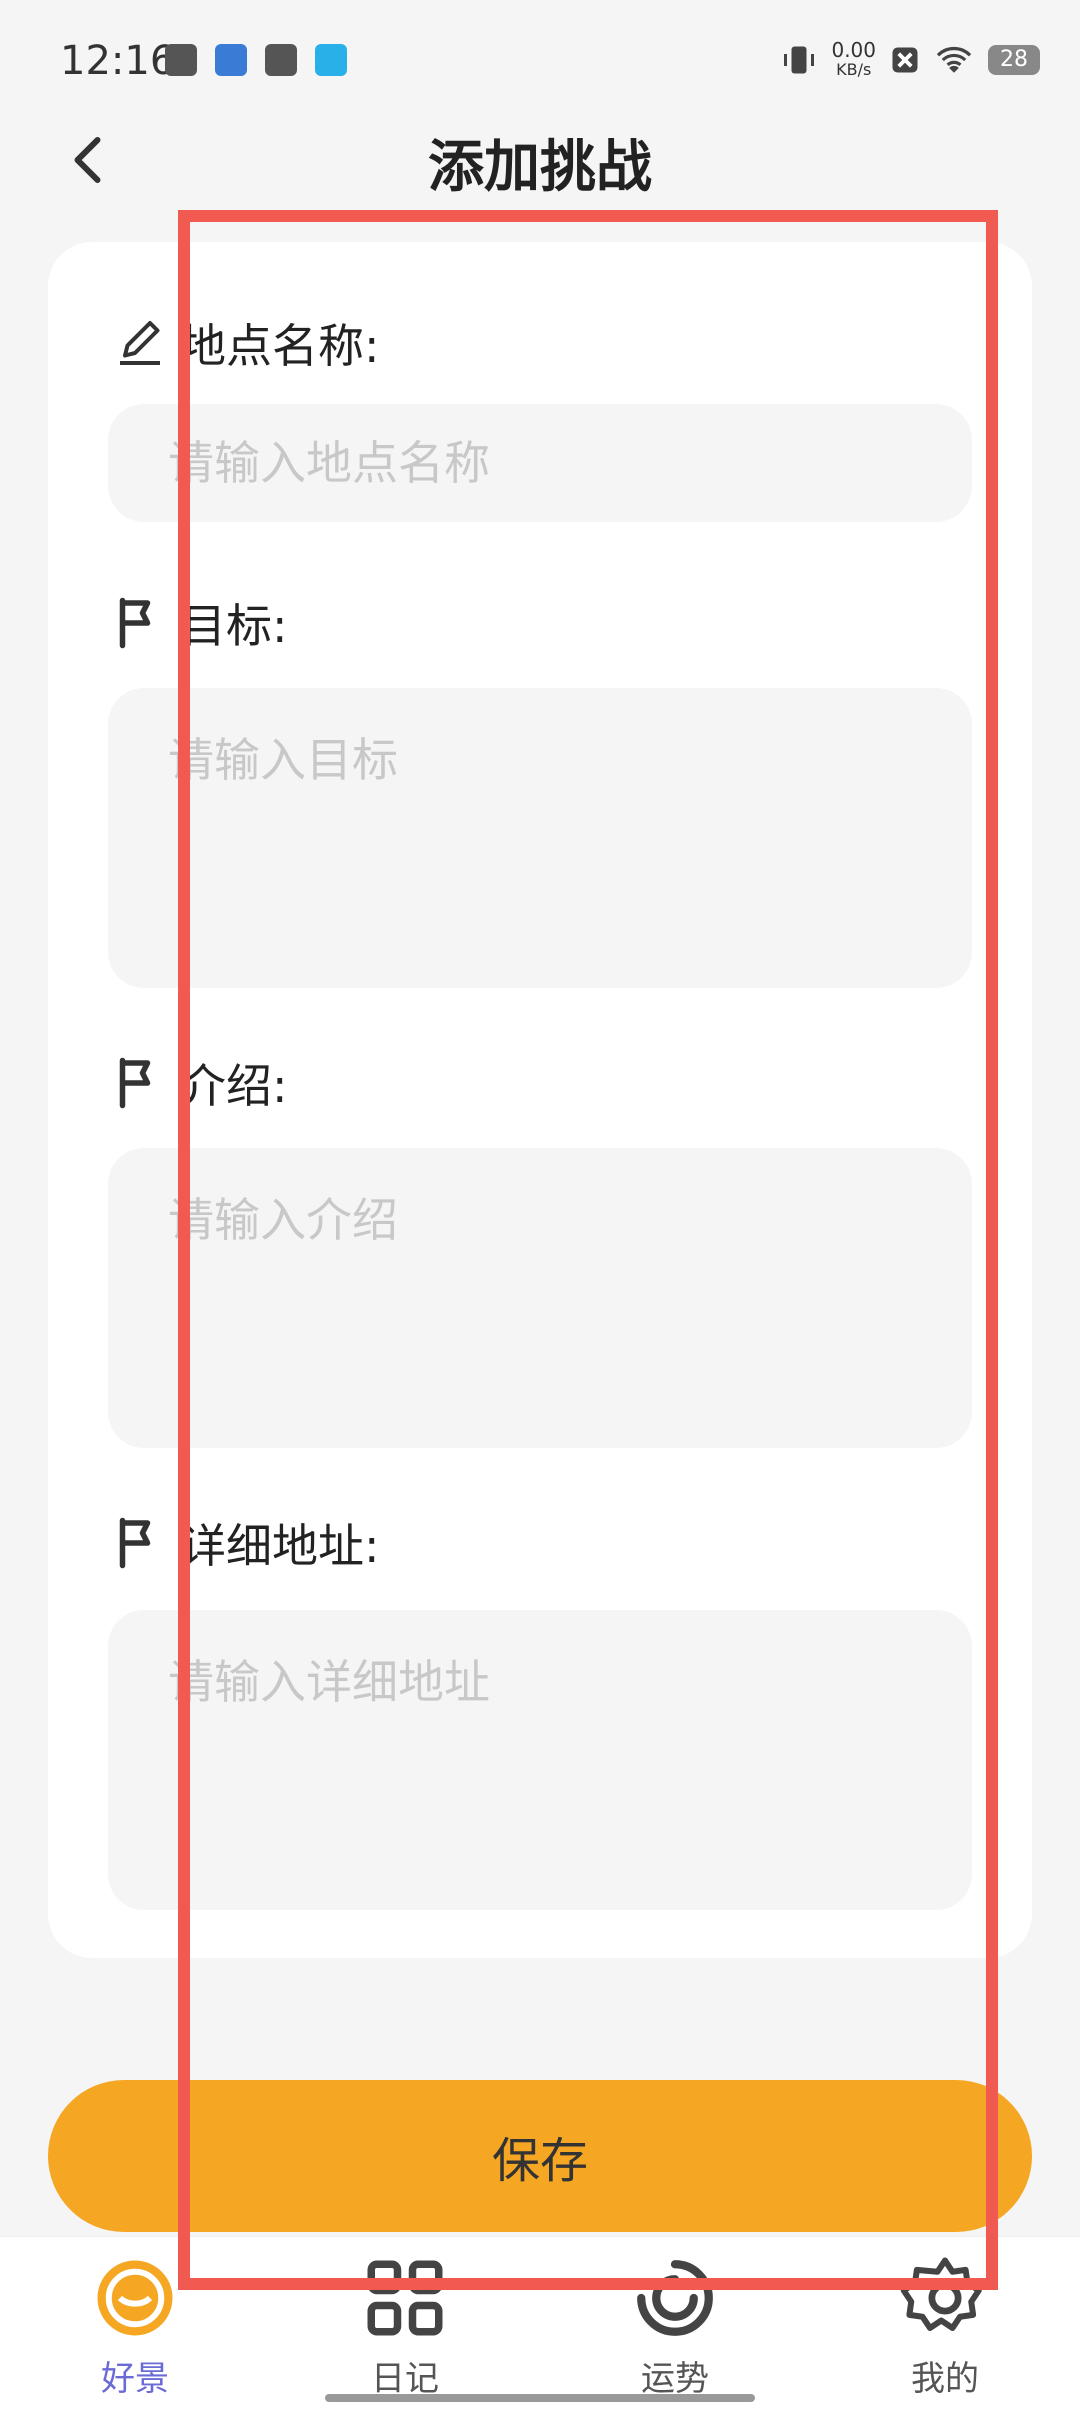 This screenshot has height=2409, width=1080. What do you see at coordinates (234, 626) in the screenshot?
I see `field-label-text: 目标:` at bounding box center [234, 626].